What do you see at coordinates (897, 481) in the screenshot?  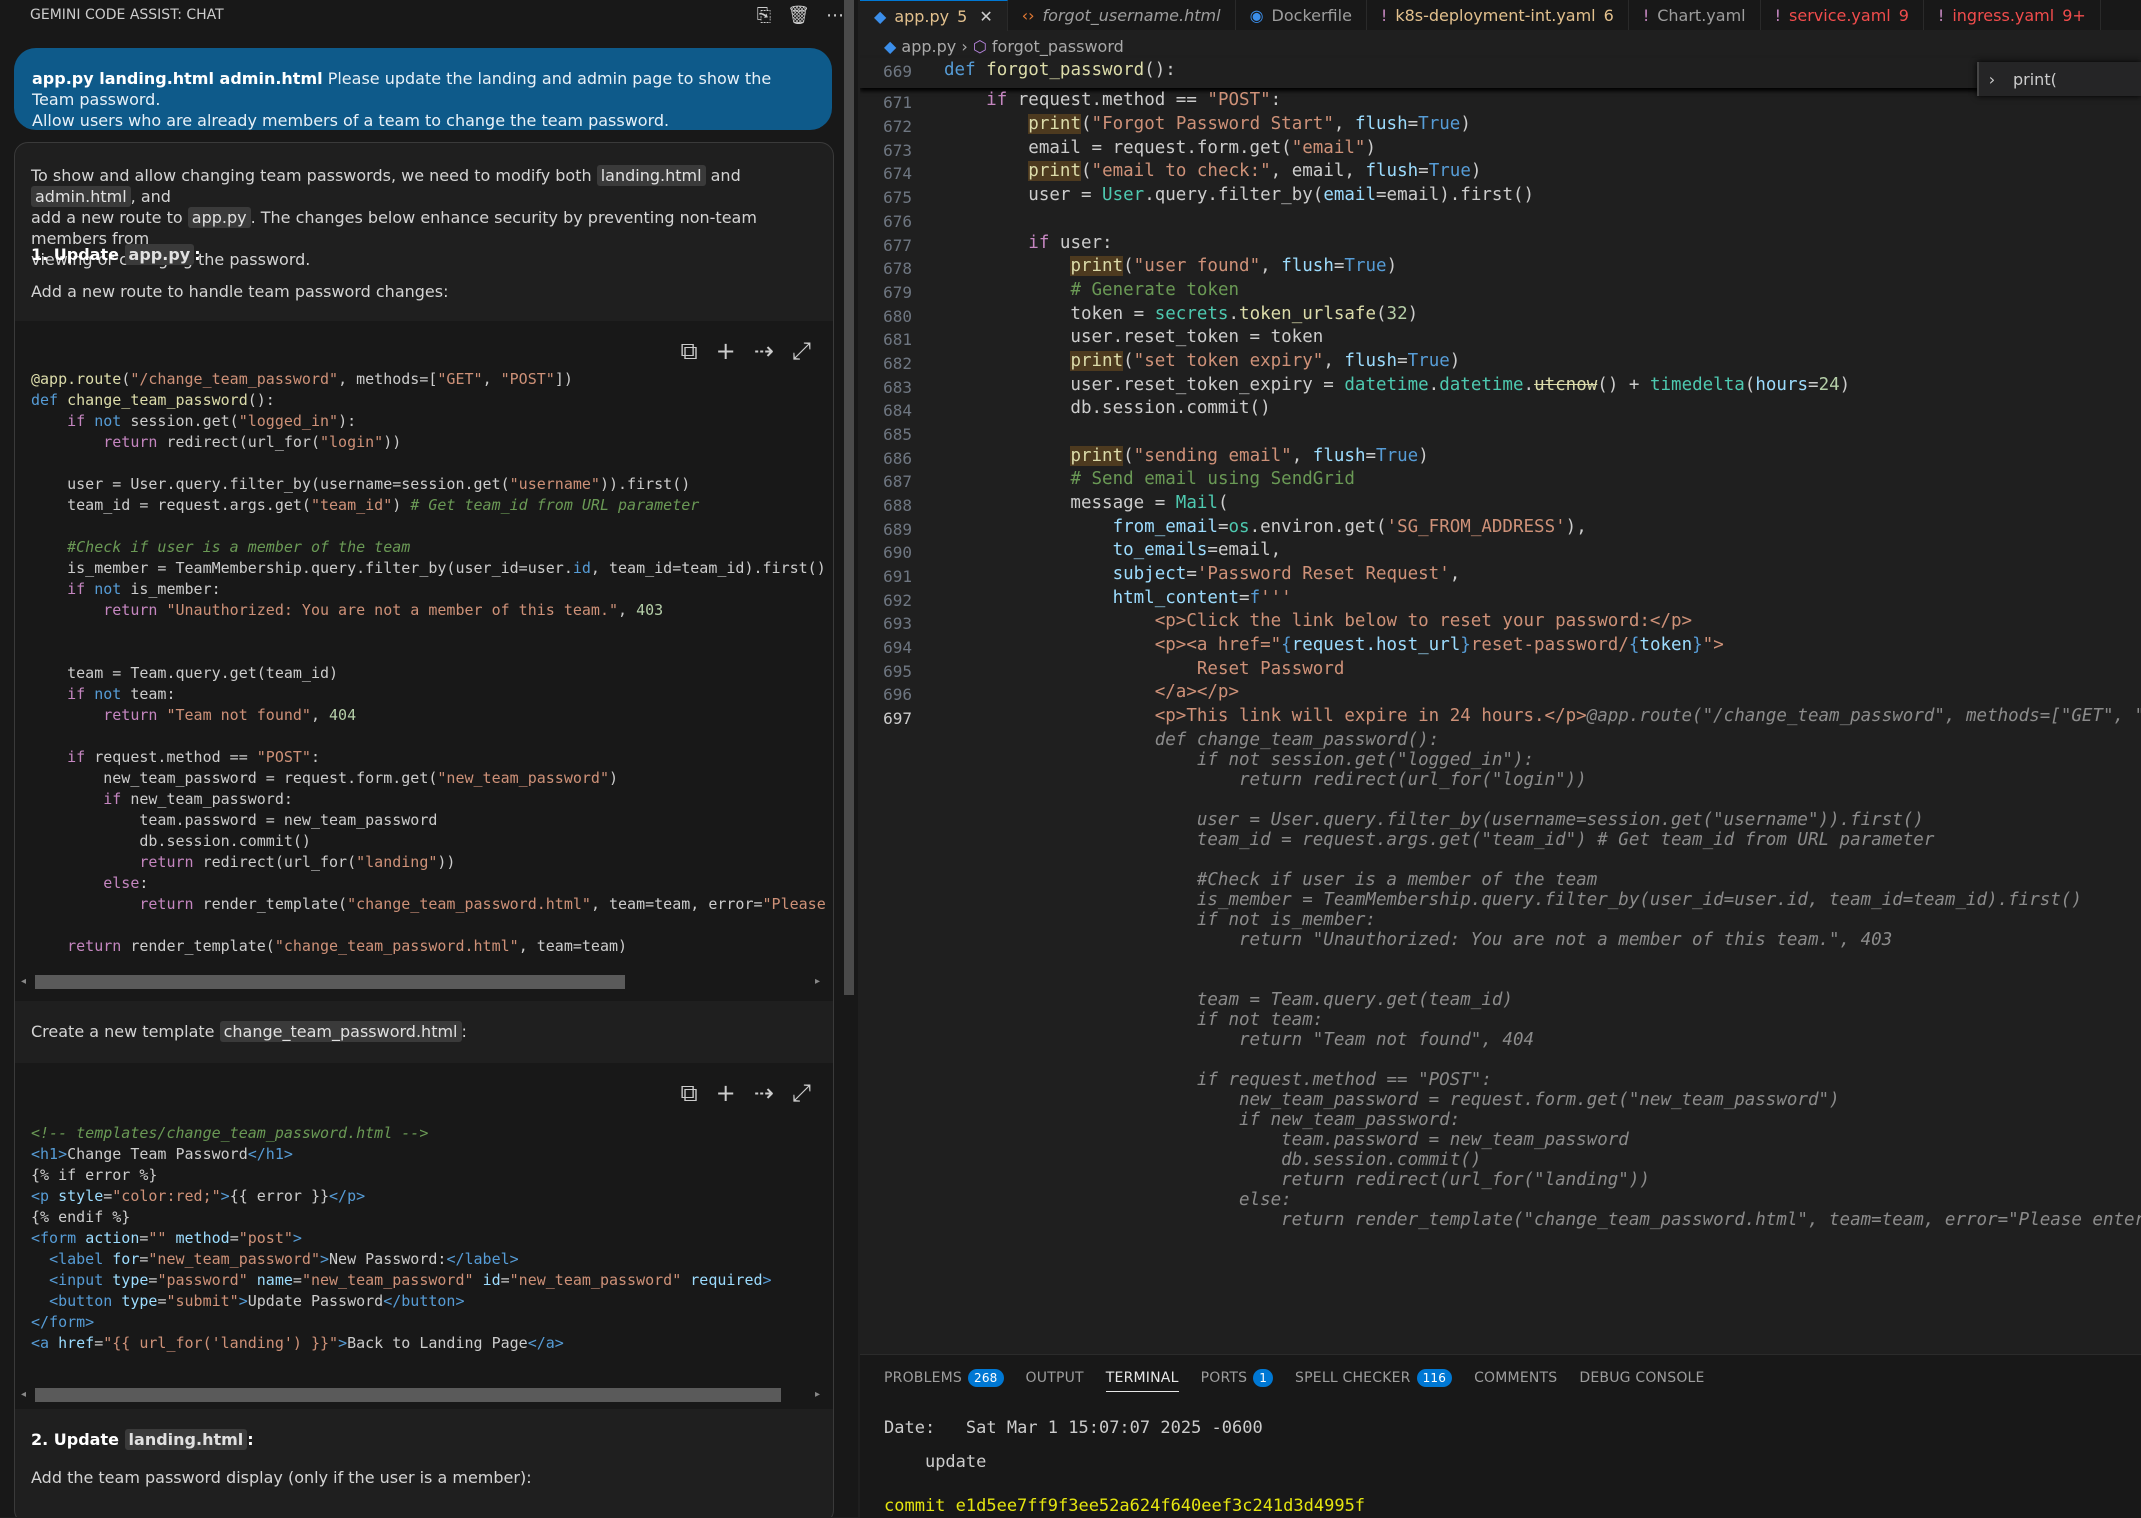 I see `line-number: 687` at bounding box center [897, 481].